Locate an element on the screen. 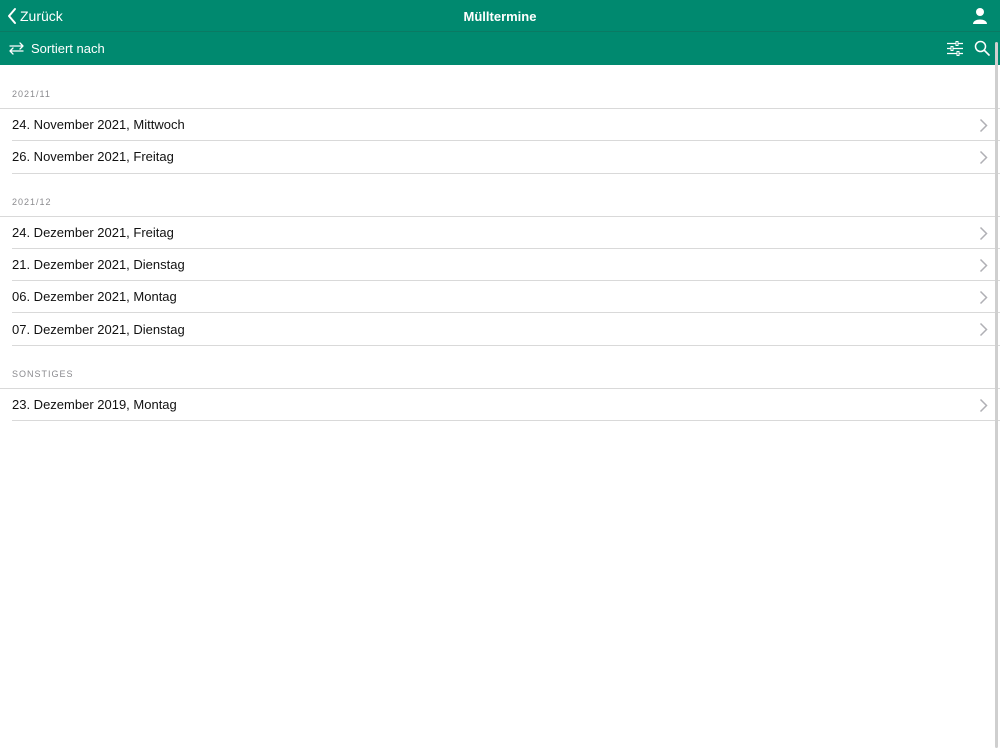 The width and height of the screenshot is (1000, 750). list-item: 07. Dezember 2021, Dienstag is located at coordinates (506, 329).